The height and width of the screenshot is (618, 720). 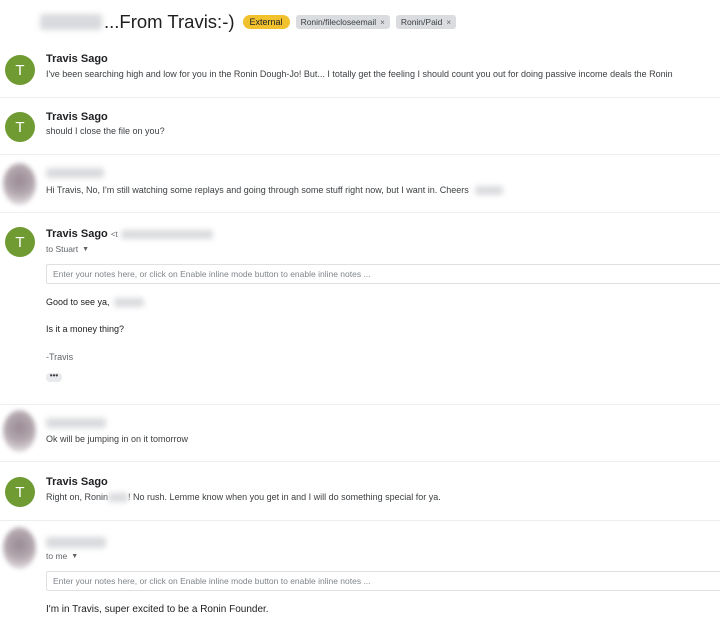 What do you see at coordinates (60, 357) in the screenshot?
I see `signature: -Travis` at bounding box center [60, 357].